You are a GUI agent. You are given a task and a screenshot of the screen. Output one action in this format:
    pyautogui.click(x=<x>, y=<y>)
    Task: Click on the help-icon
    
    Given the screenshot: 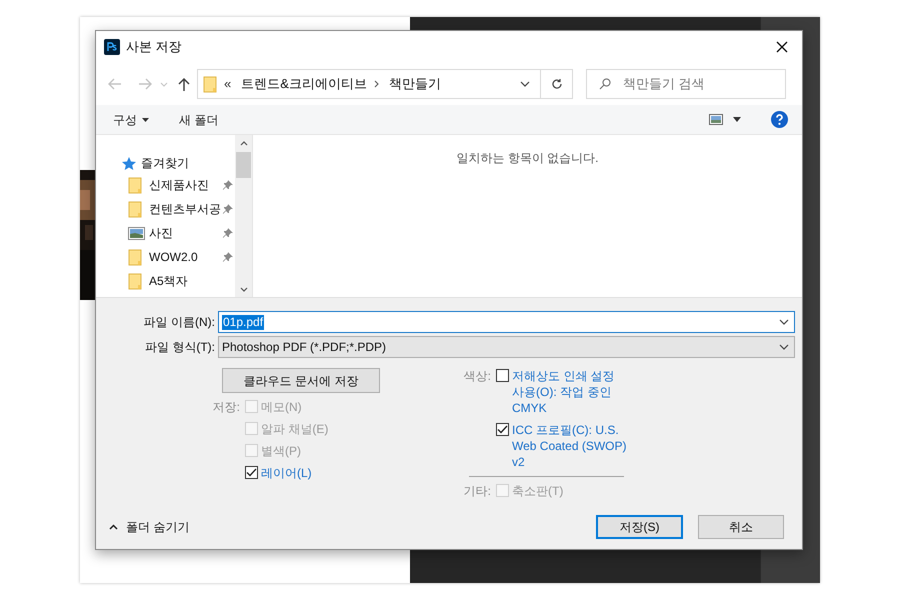 What is the action you would take?
    pyautogui.click(x=779, y=119)
    